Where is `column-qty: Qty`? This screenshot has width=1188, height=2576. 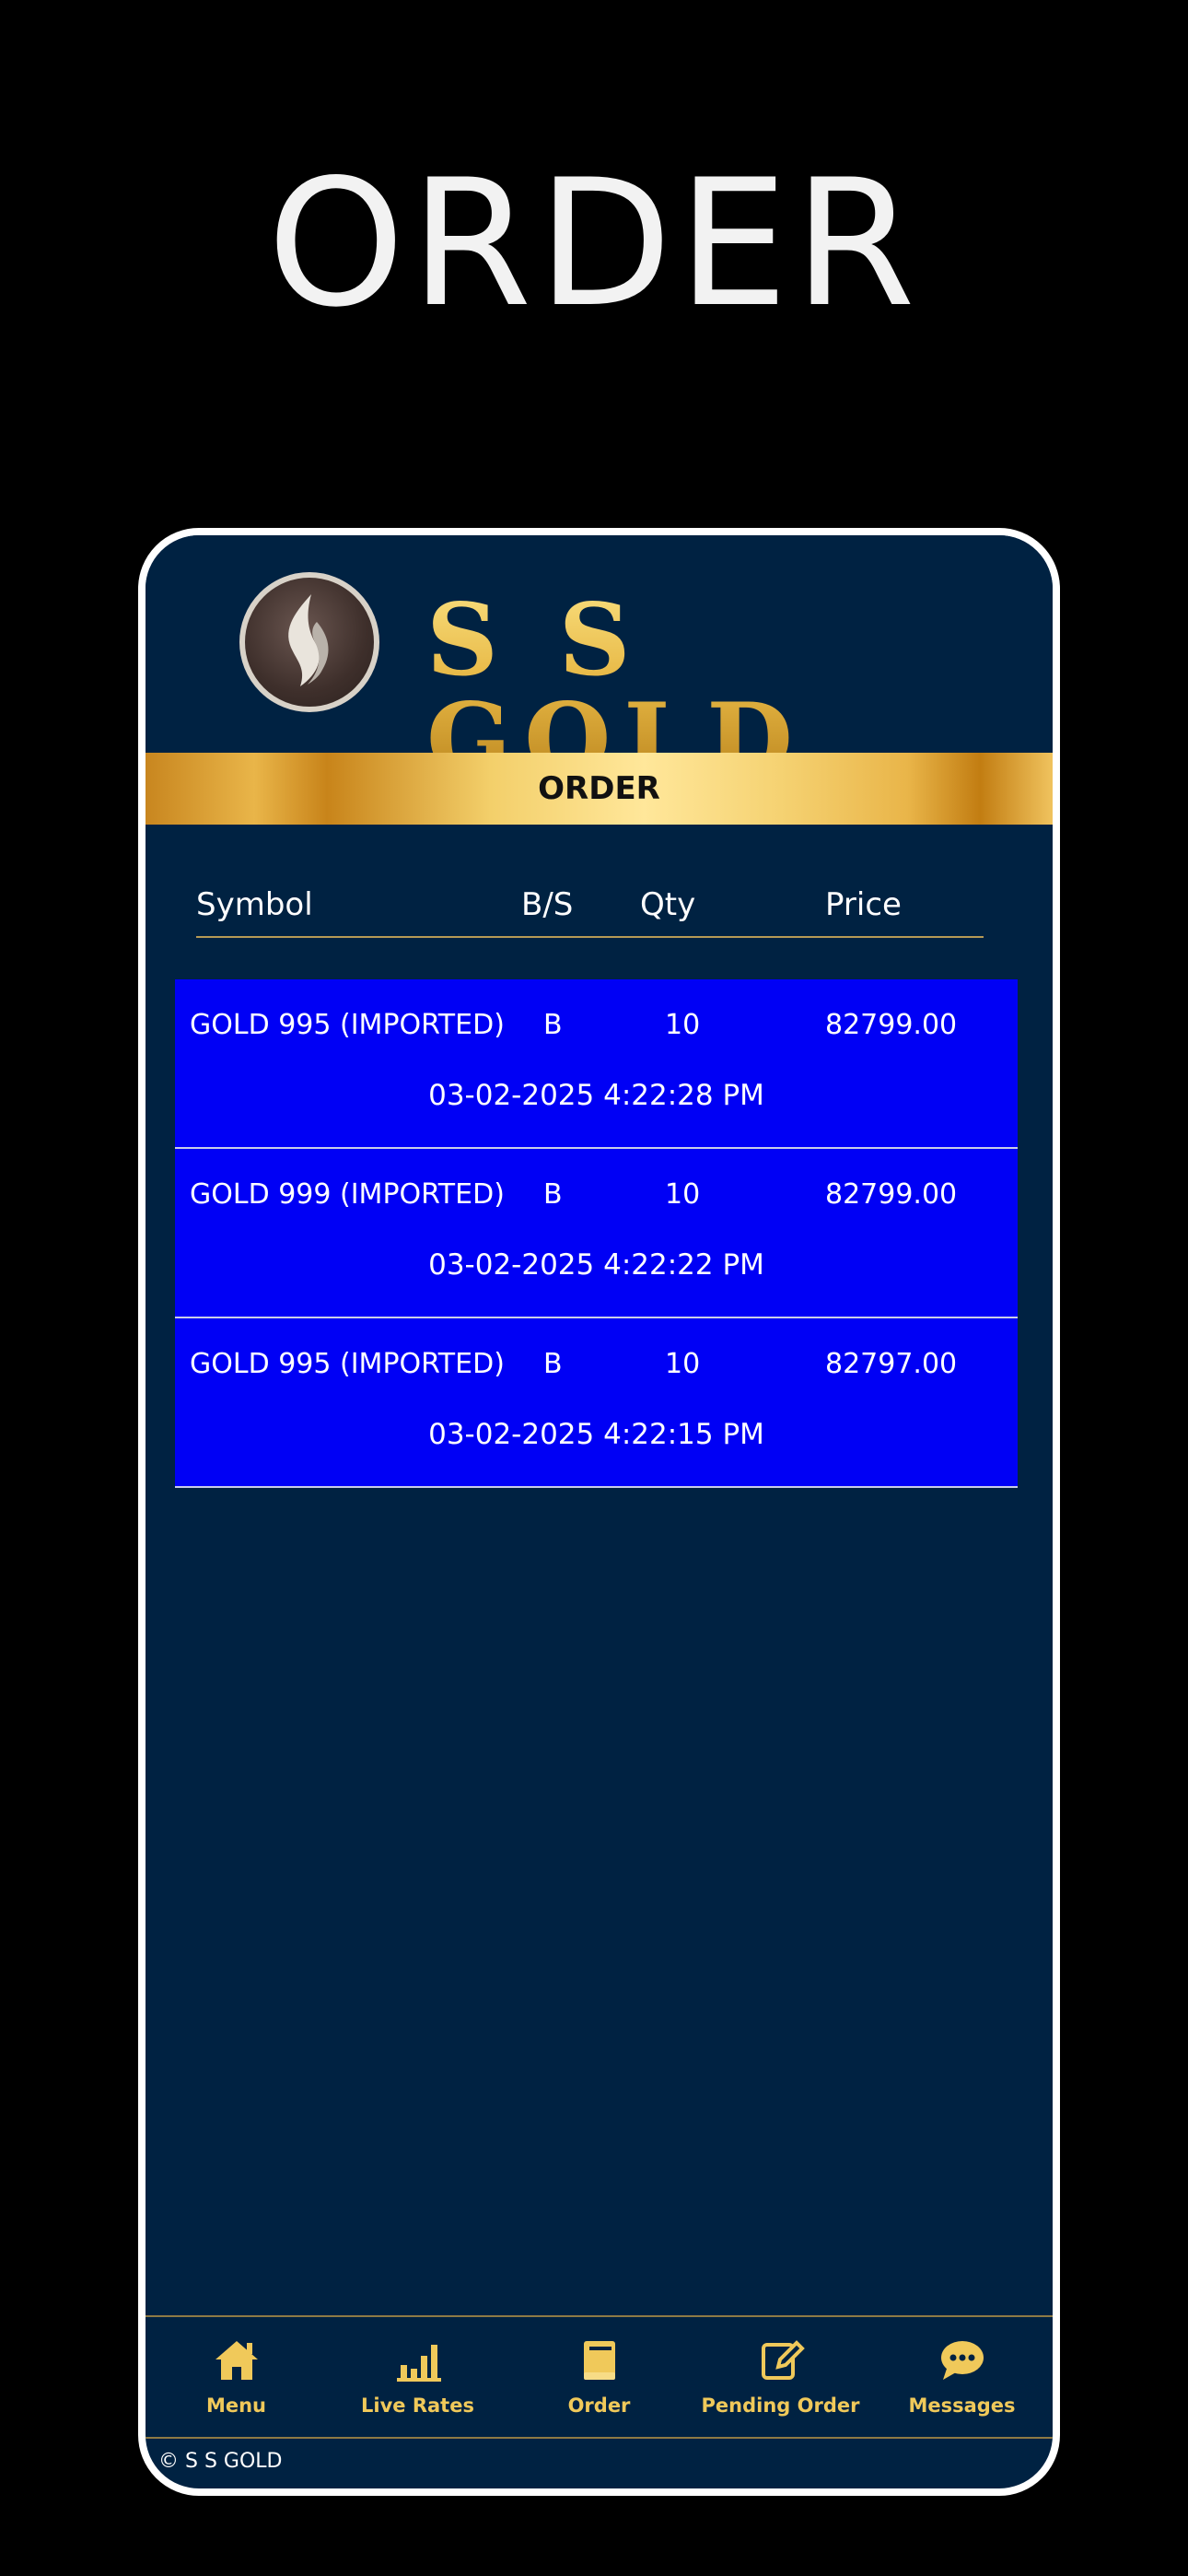
column-qty: Qty is located at coordinates (668, 904).